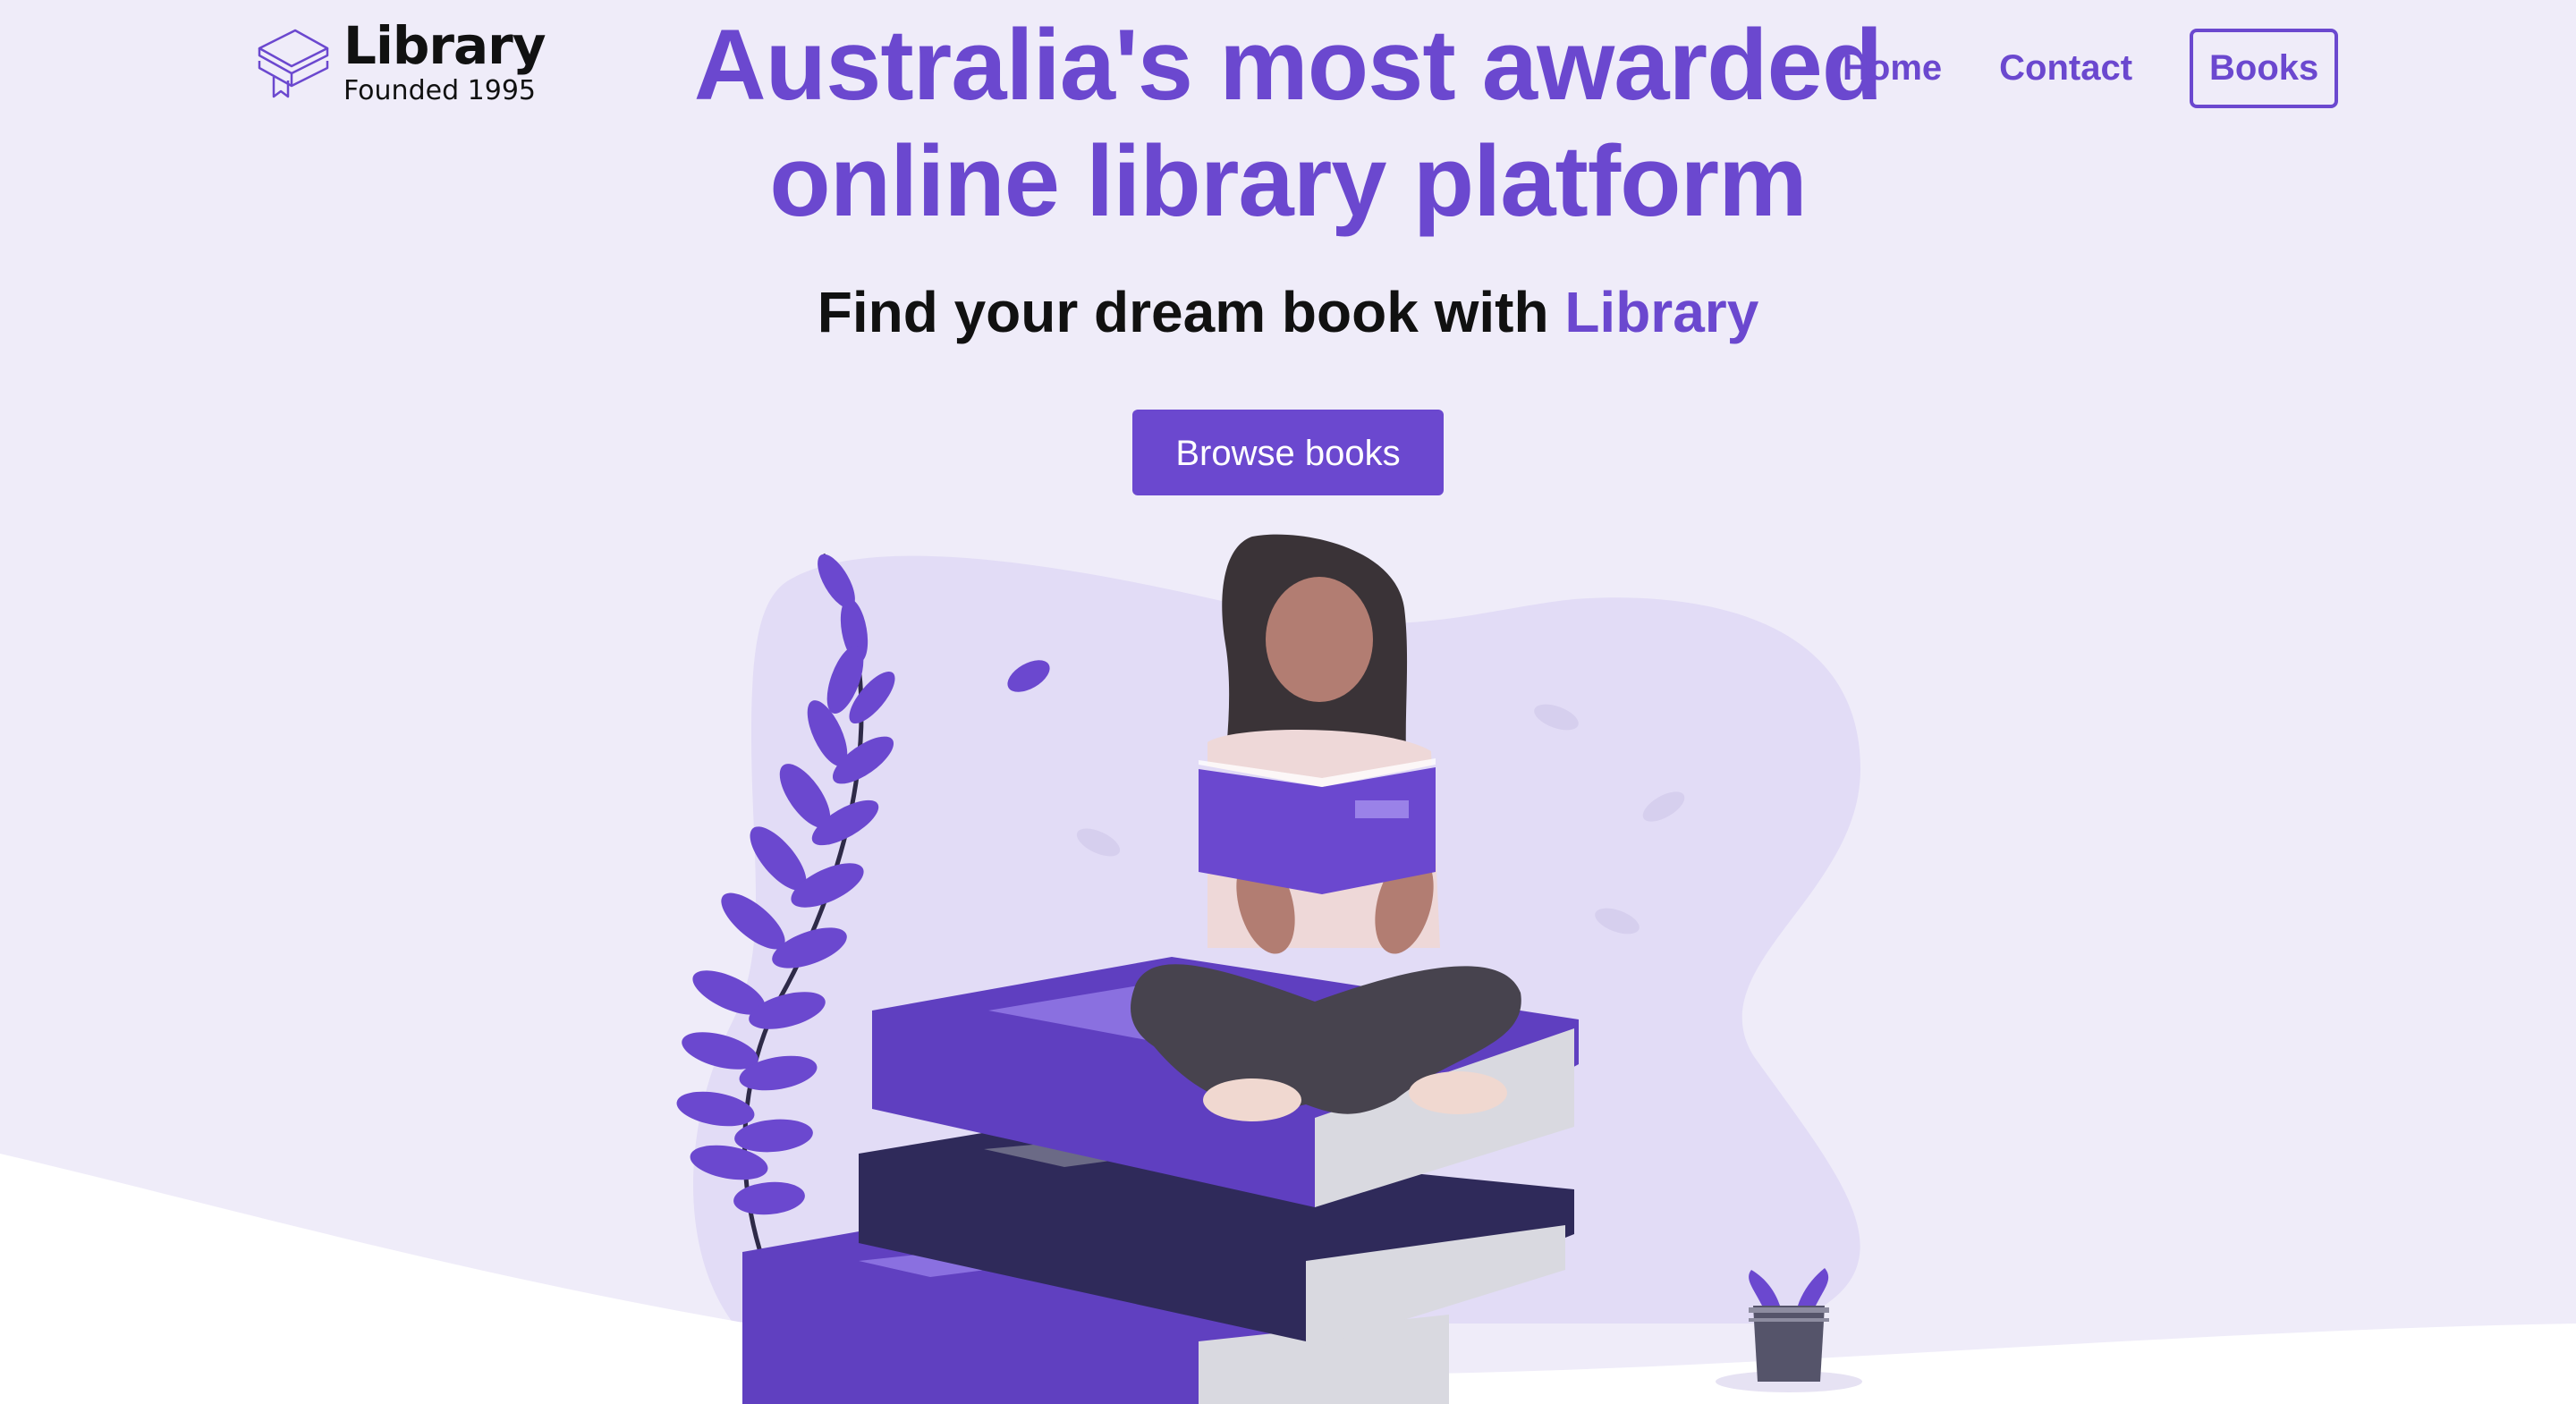  I want to click on hero-subheading: Find your dream book with Library, so click(1288, 312).